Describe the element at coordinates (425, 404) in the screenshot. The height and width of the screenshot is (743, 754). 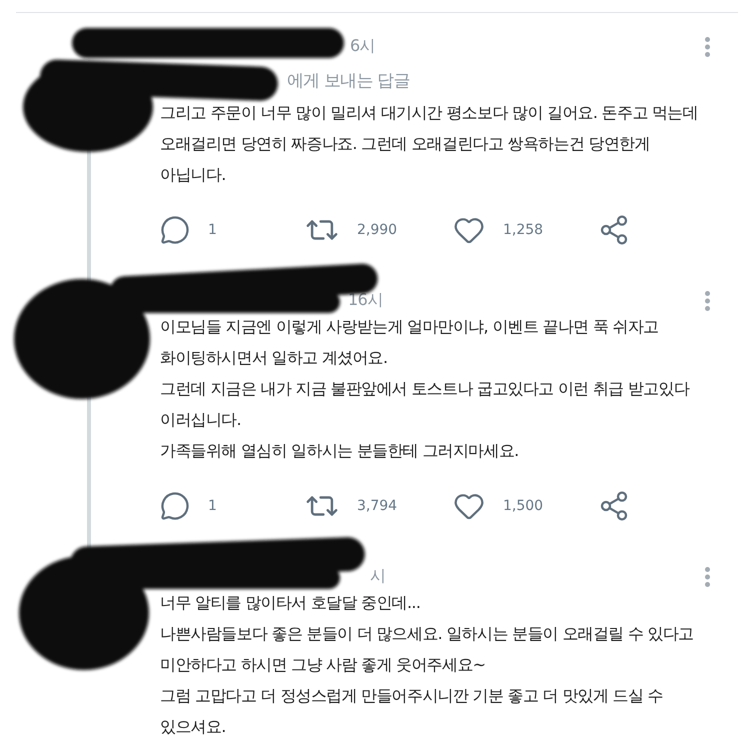
I see `tweet-text: 그런데 지금은 내가 지금 불판앞에서 토스트나 굽고있다고 이런 취급 받고있다 이러십니다.` at that location.